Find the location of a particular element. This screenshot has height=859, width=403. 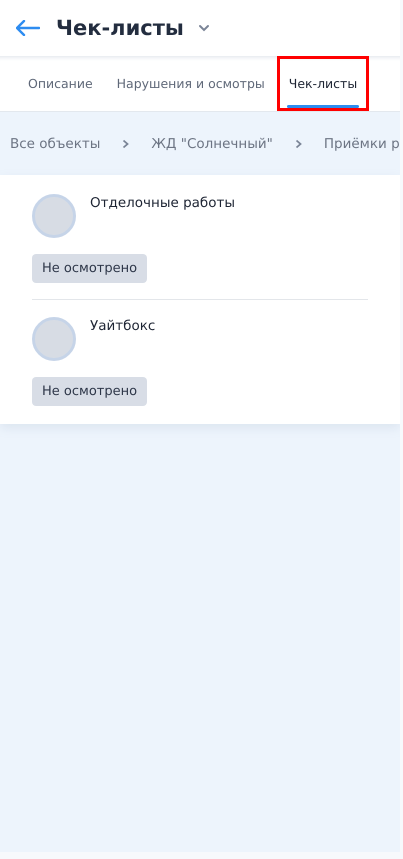

tab: Нарушения и осмотры is located at coordinates (190, 83).